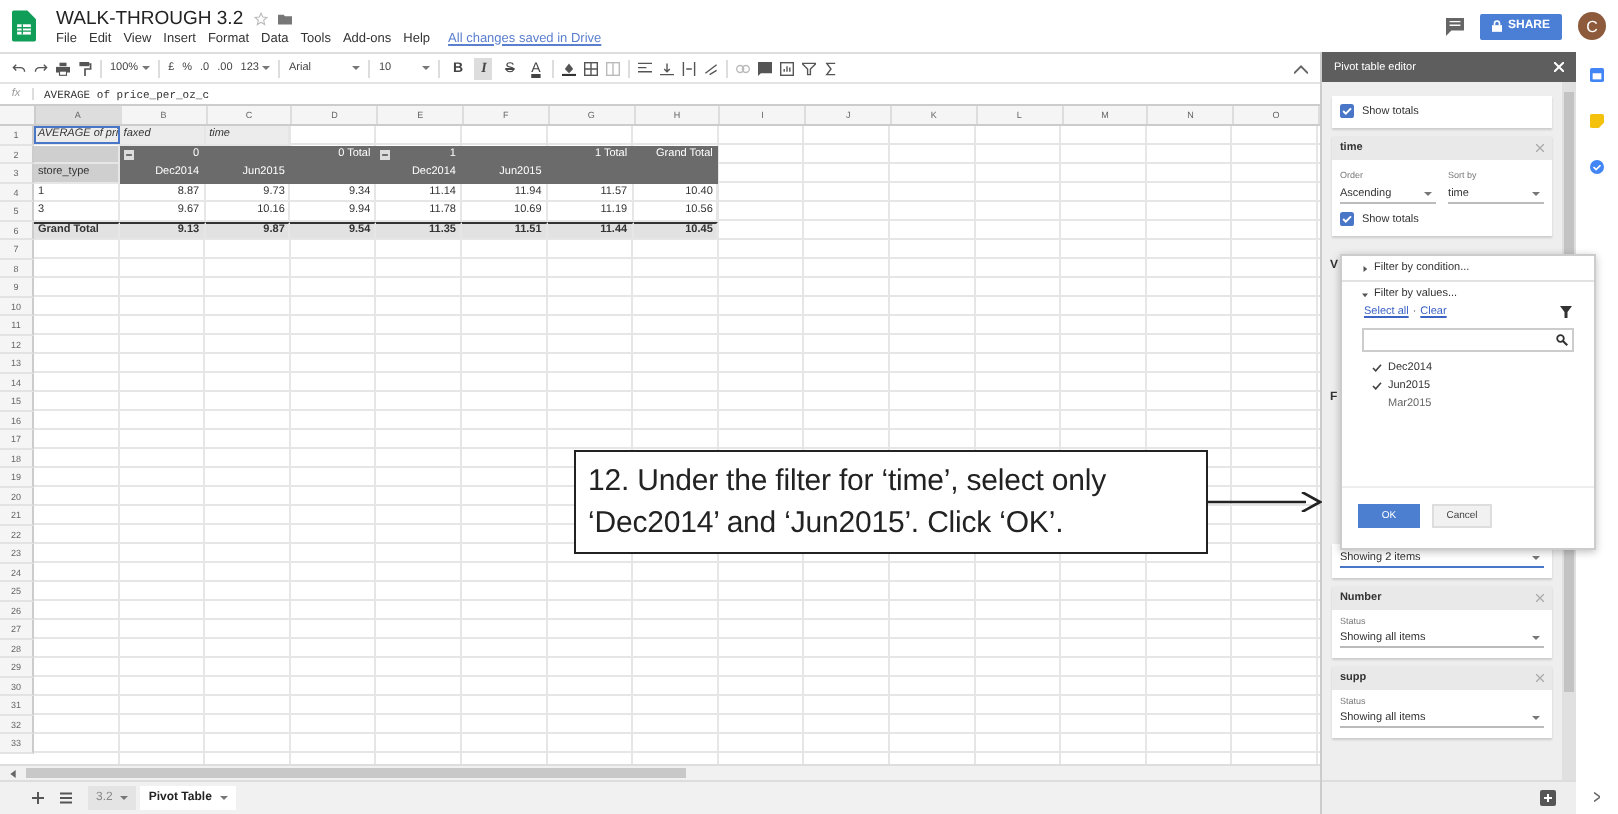 This screenshot has height=814, width=1618. I want to click on avatar: C, so click(1592, 26).